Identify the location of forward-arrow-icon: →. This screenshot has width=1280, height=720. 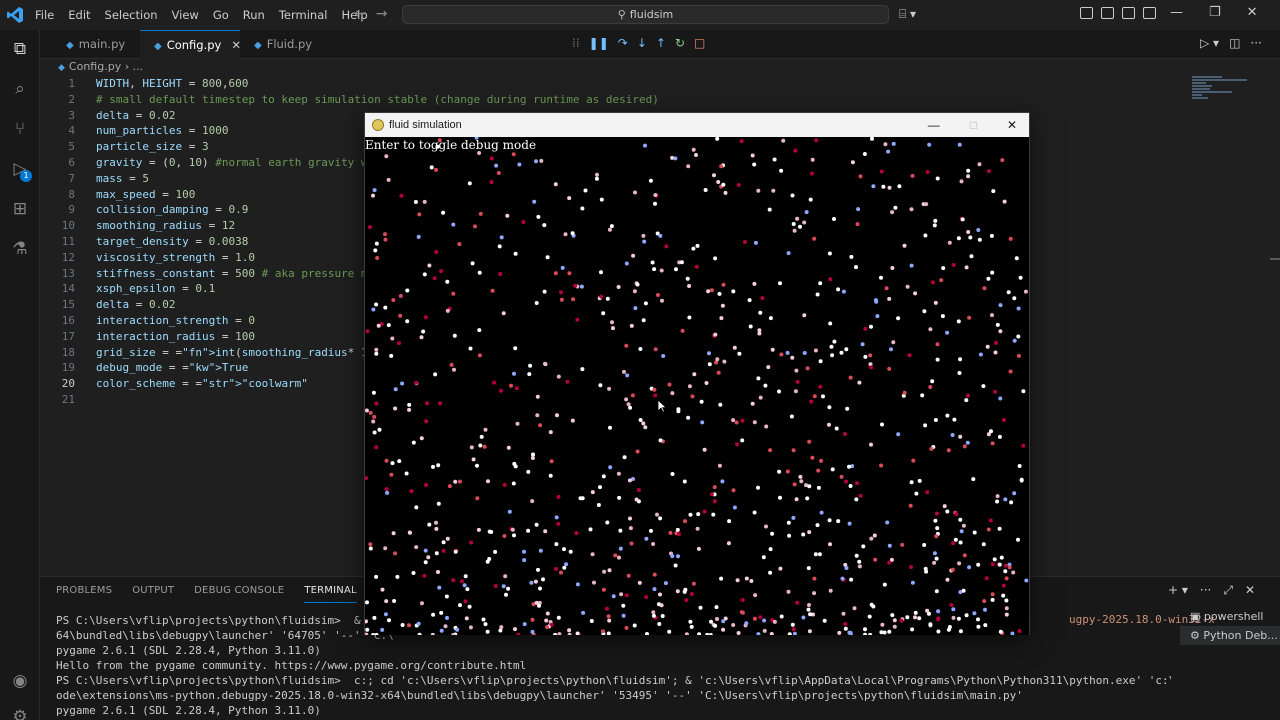
(382, 14).